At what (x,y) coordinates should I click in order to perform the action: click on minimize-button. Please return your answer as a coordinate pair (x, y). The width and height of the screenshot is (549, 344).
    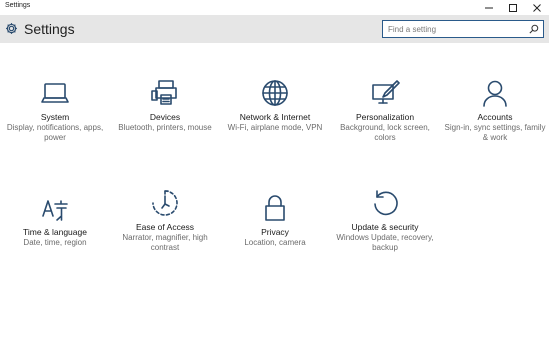
    Looking at the image, I should click on (489, 7).